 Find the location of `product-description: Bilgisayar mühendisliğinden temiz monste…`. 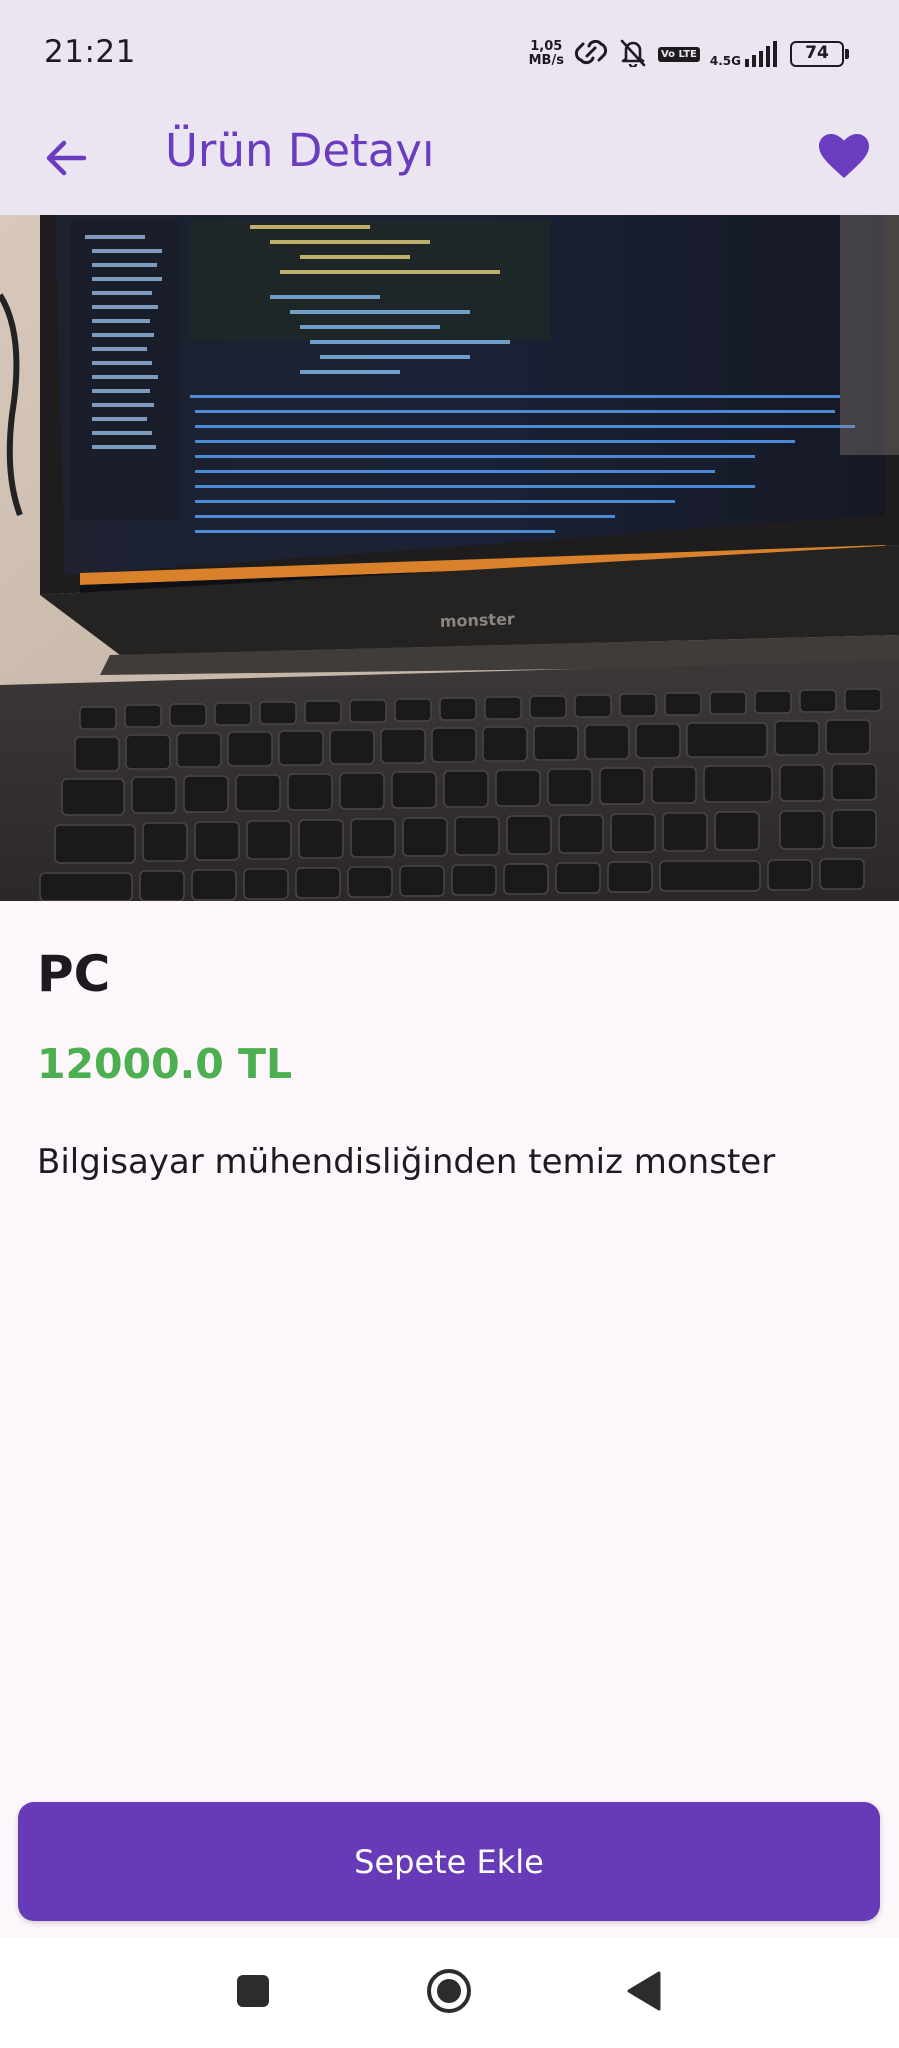

product-description: Bilgisayar mühendisliğinden temiz monste… is located at coordinates (406, 1162).